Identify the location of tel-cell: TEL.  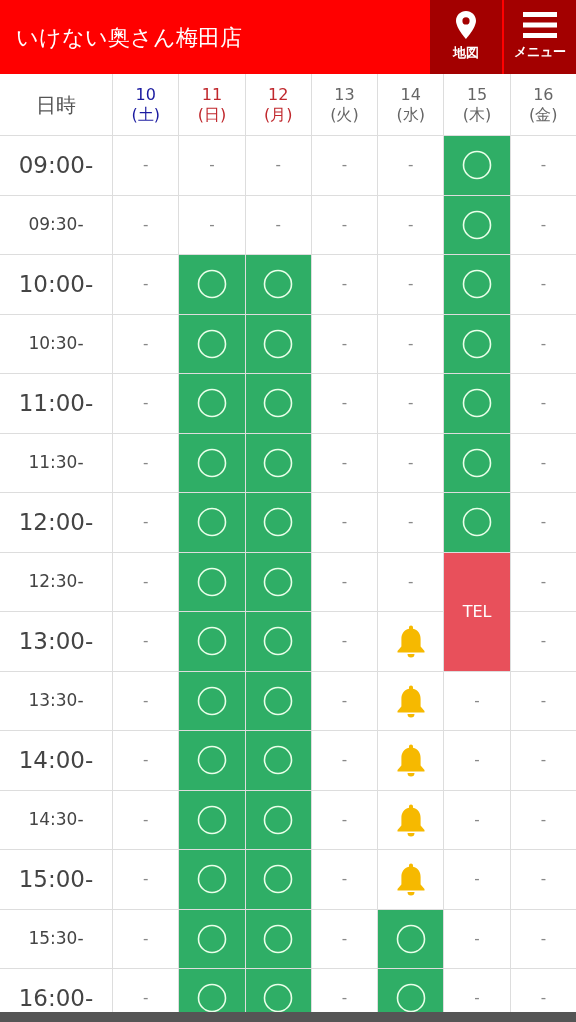
(477, 611).